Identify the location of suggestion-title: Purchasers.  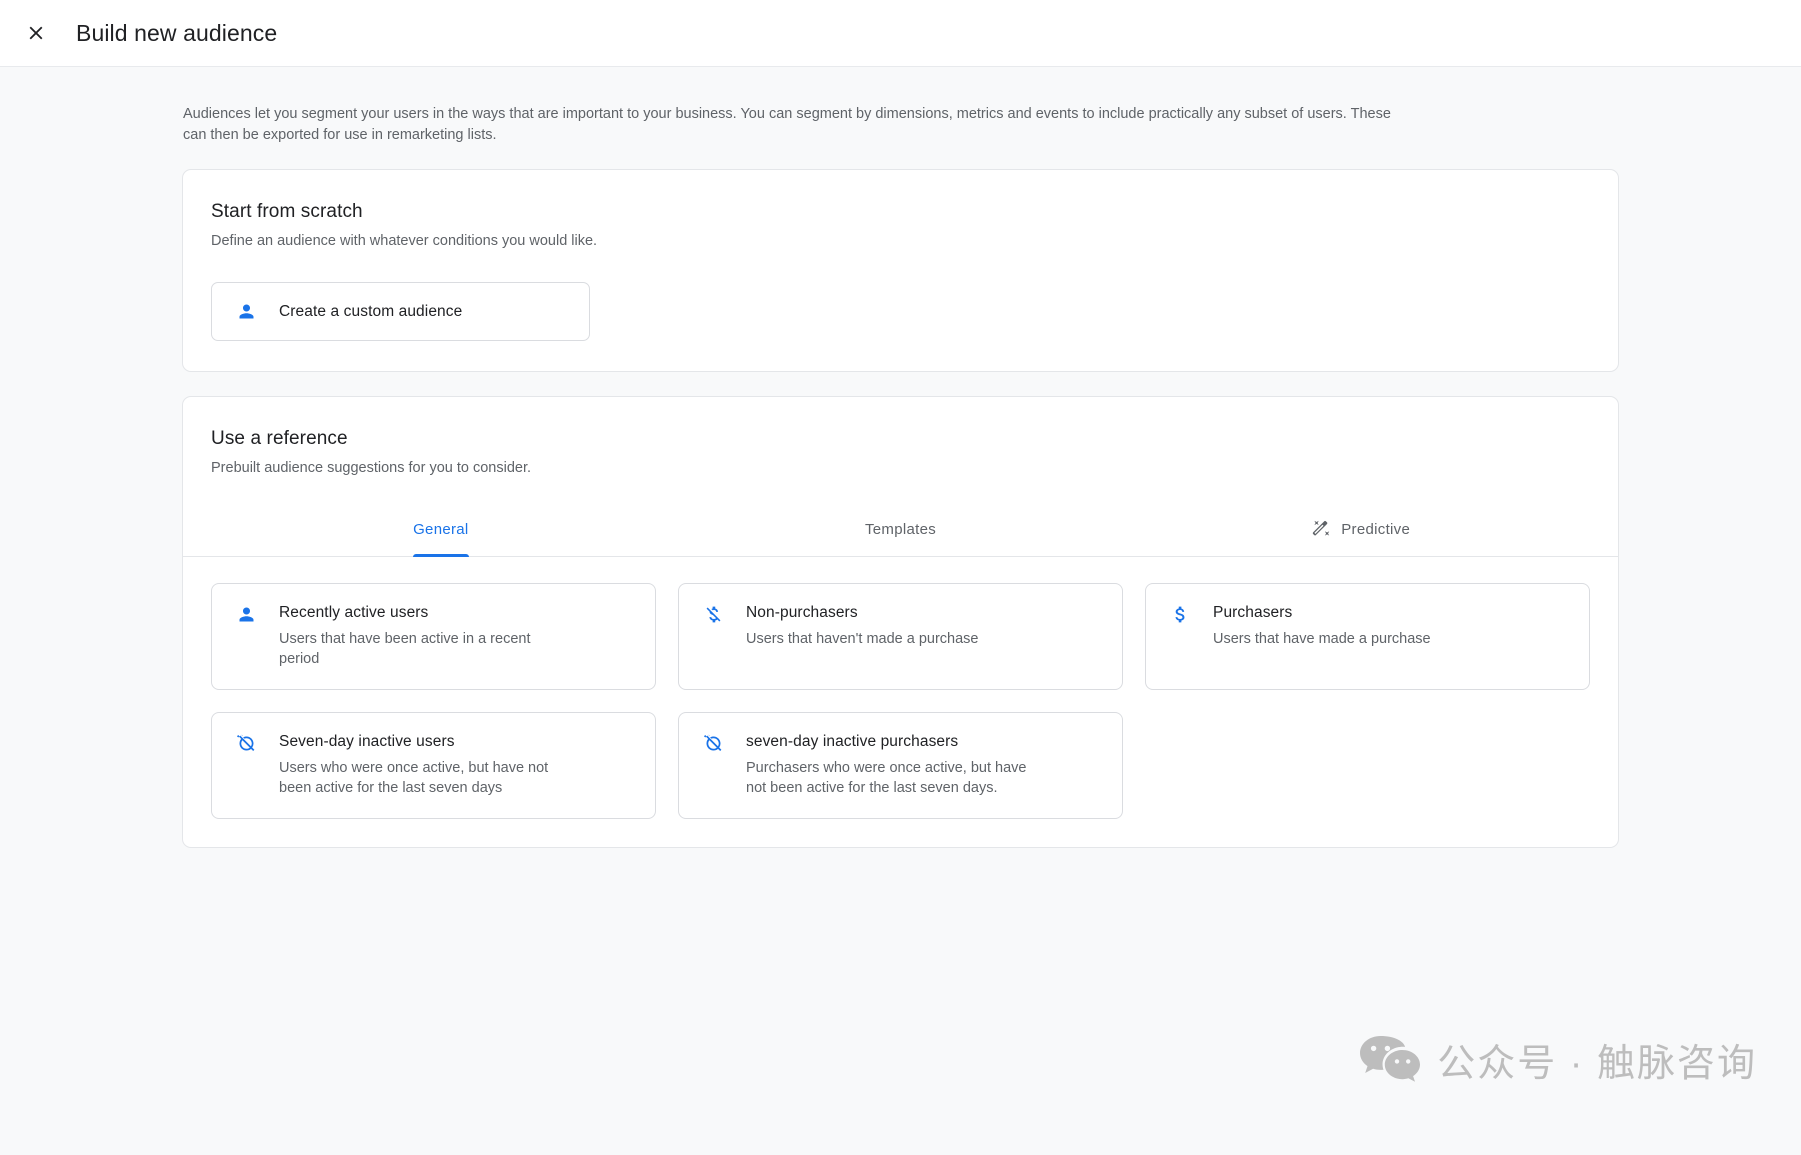
(1253, 612).